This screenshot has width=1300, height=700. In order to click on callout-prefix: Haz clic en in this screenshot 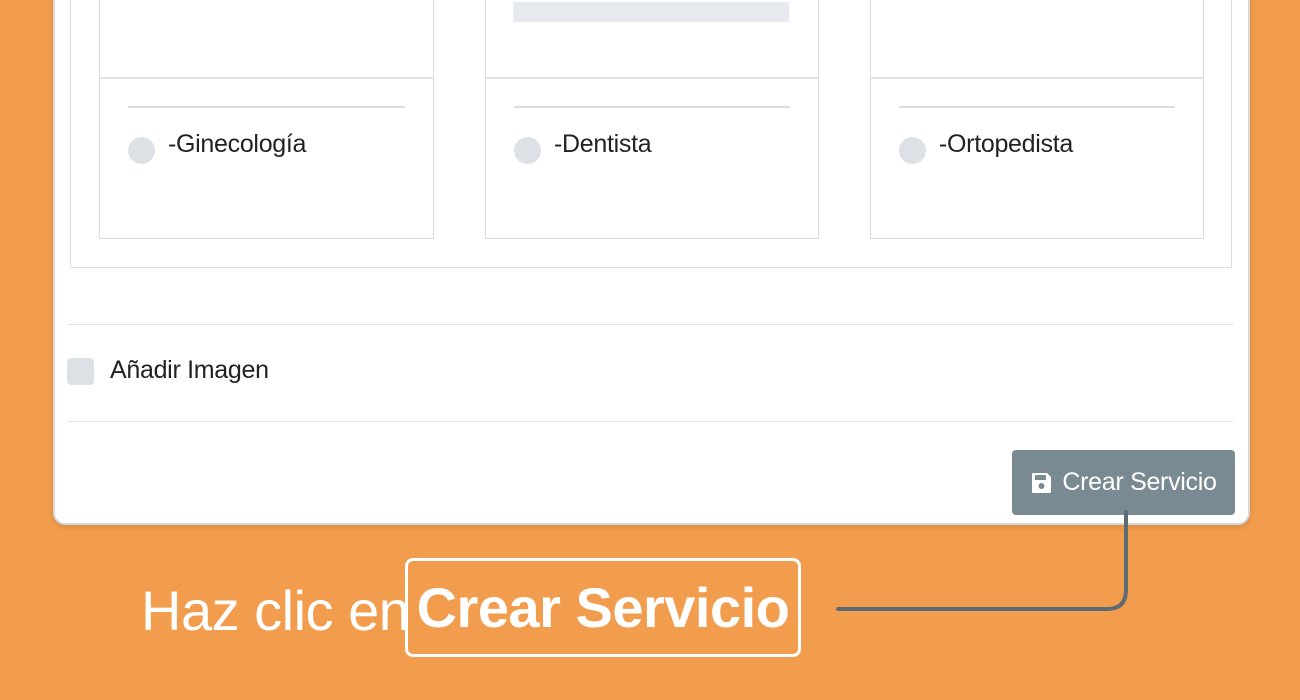, I will do `click(275, 610)`.